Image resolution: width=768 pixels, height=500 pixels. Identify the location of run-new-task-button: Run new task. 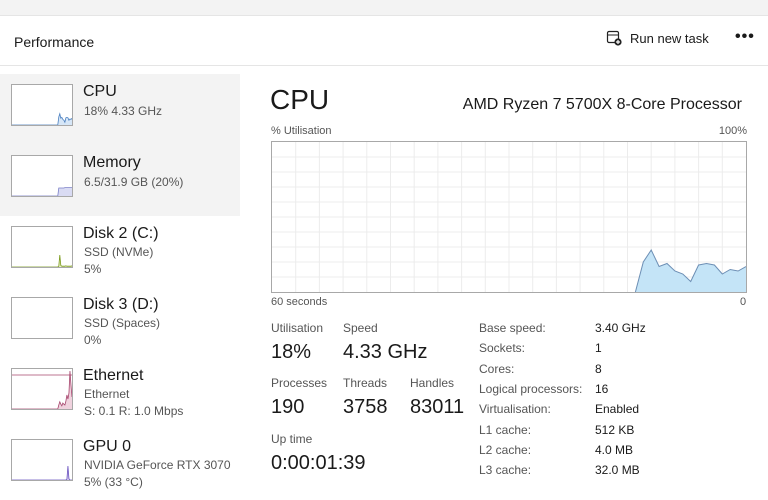
(657, 38).